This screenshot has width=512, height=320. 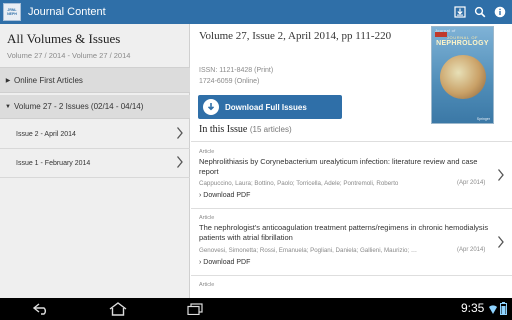 What do you see at coordinates (270, 129) in the screenshot?
I see `article-count: (15 articles)` at bounding box center [270, 129].